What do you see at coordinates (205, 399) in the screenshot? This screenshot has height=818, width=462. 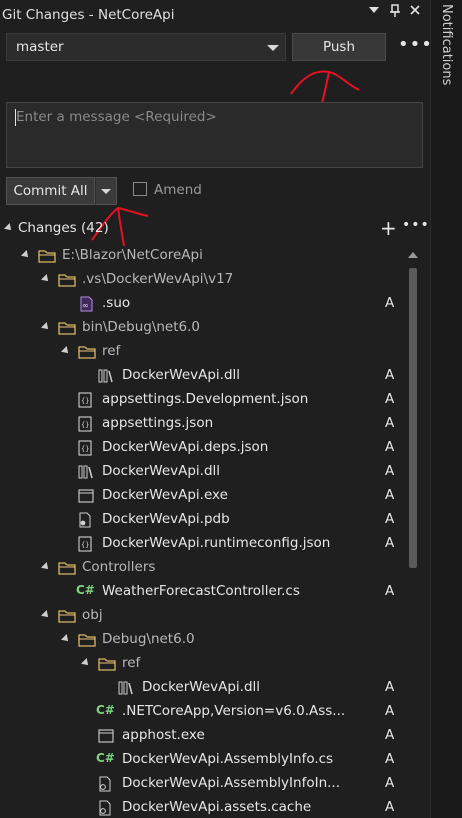 I see `tree-item-label: appsettings.Development.json` at bounding box center [205, 399].